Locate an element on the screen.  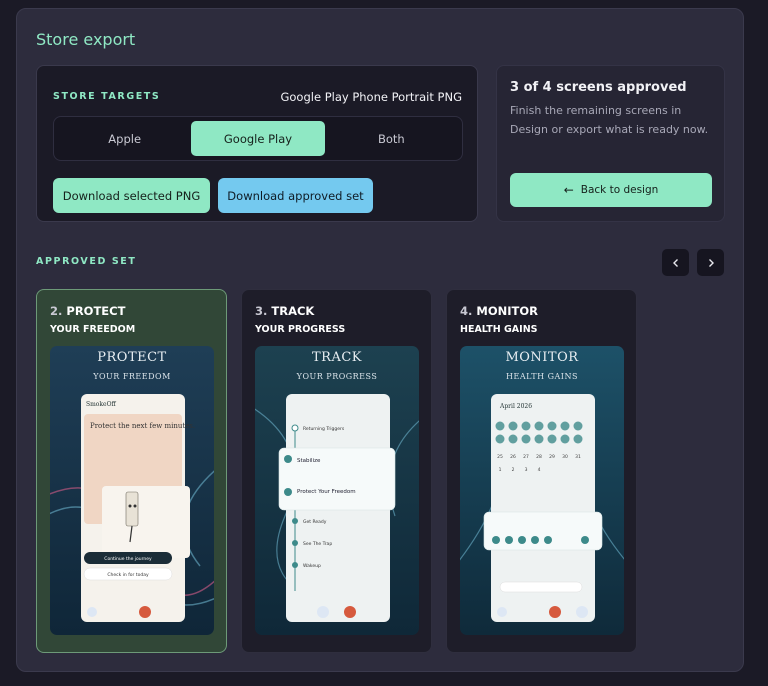
store-targets-label: STORE TARGETS is located at coordinates (107, 96).